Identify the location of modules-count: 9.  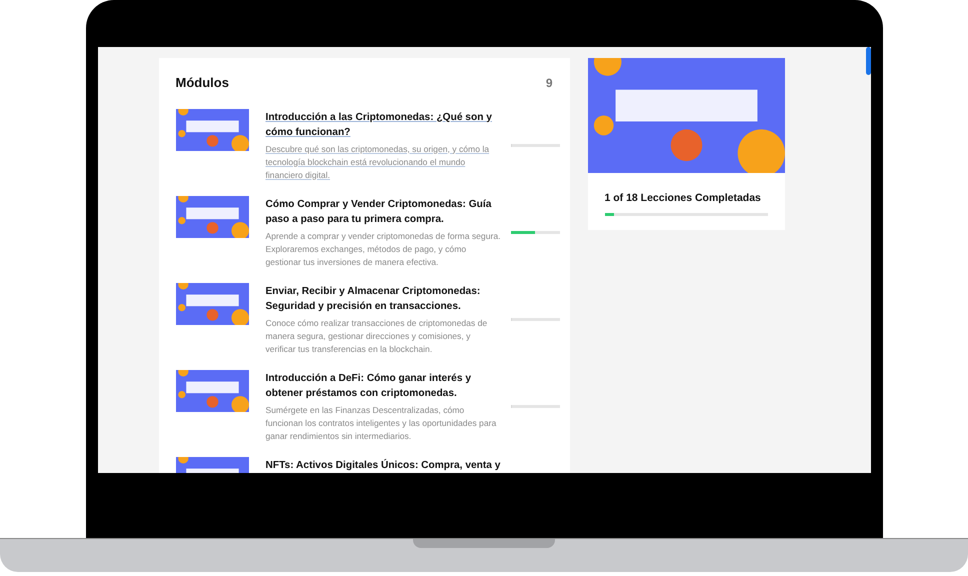
(549, 83).